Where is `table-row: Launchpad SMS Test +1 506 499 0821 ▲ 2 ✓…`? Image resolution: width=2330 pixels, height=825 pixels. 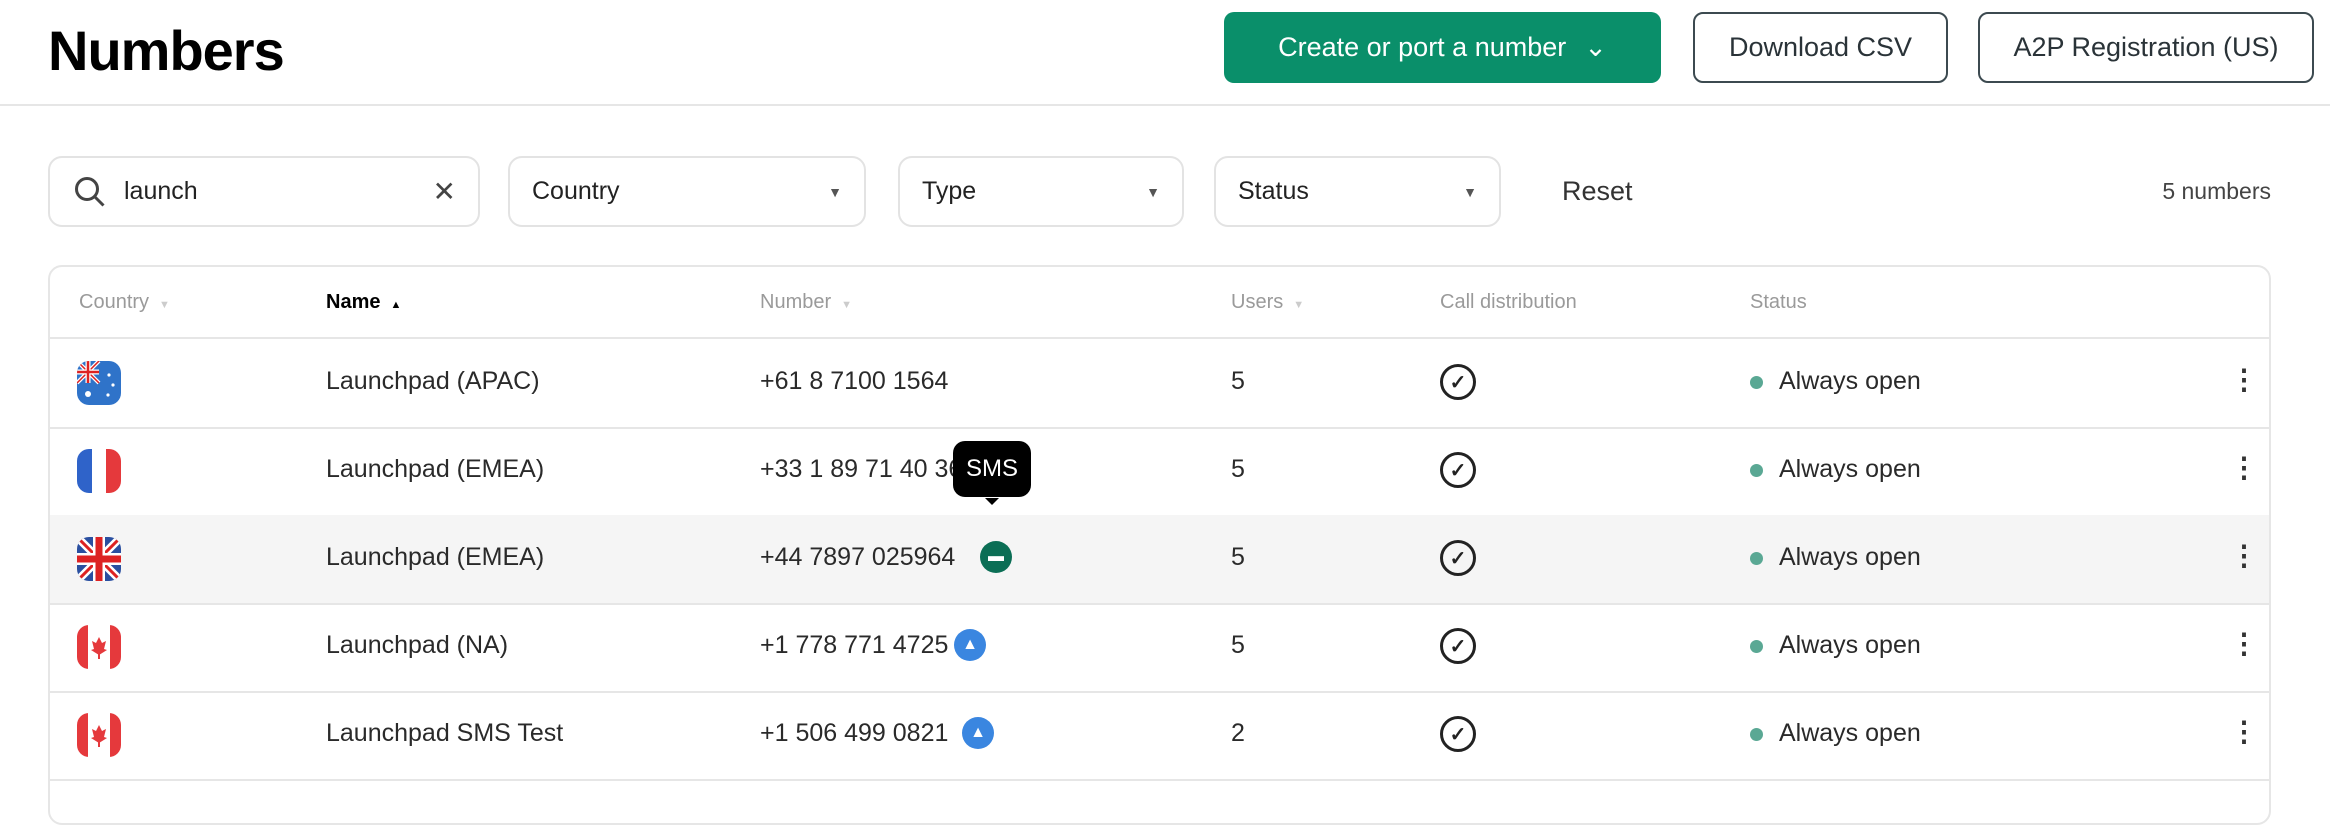 table-row: Launchpad SMS Test +1 506 499 0821 ▲ 2 ✓… is located at coordinates (1159, 735).